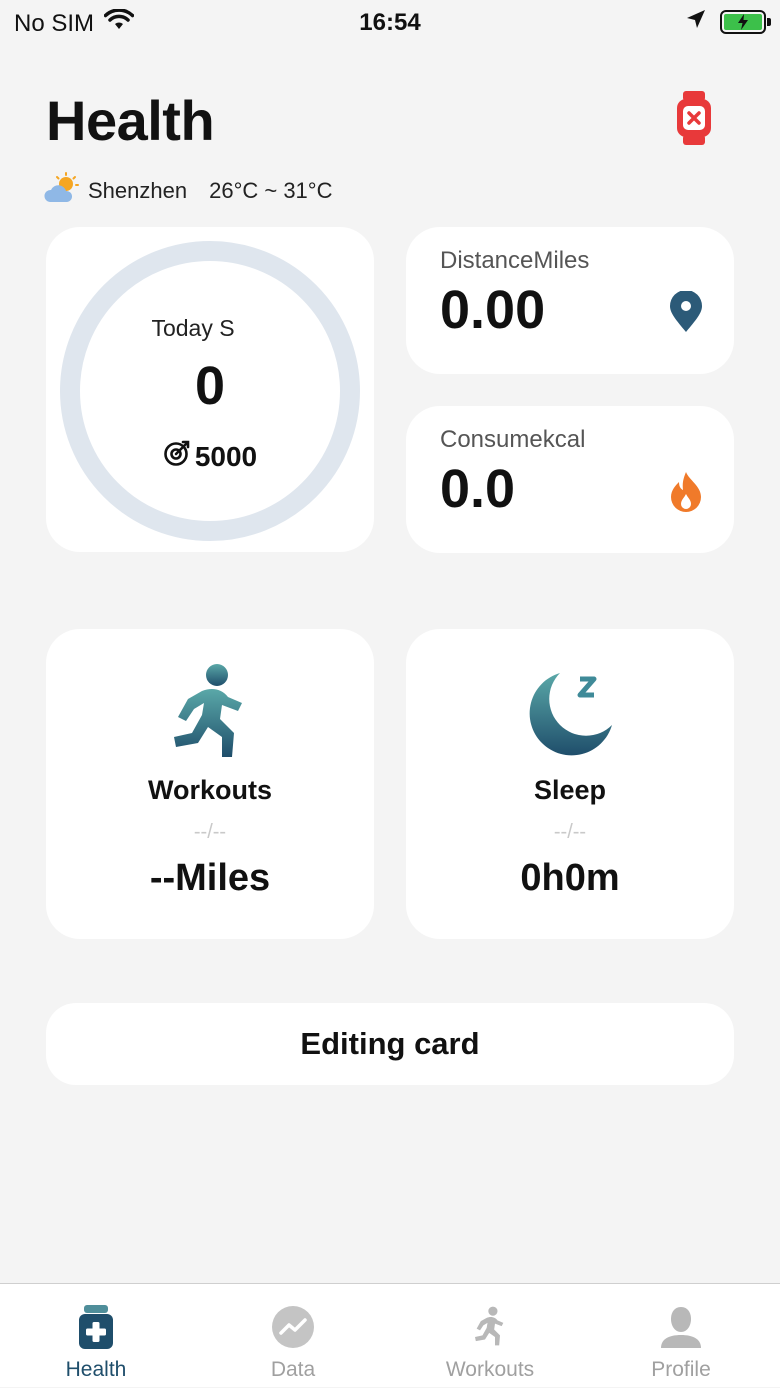 The width and height of the screenshot is (780, 1388). What do you see at coordinates (293, 1369) in the screenshot?
I see `tab-label: Data` at bounding box center [293, 1369].